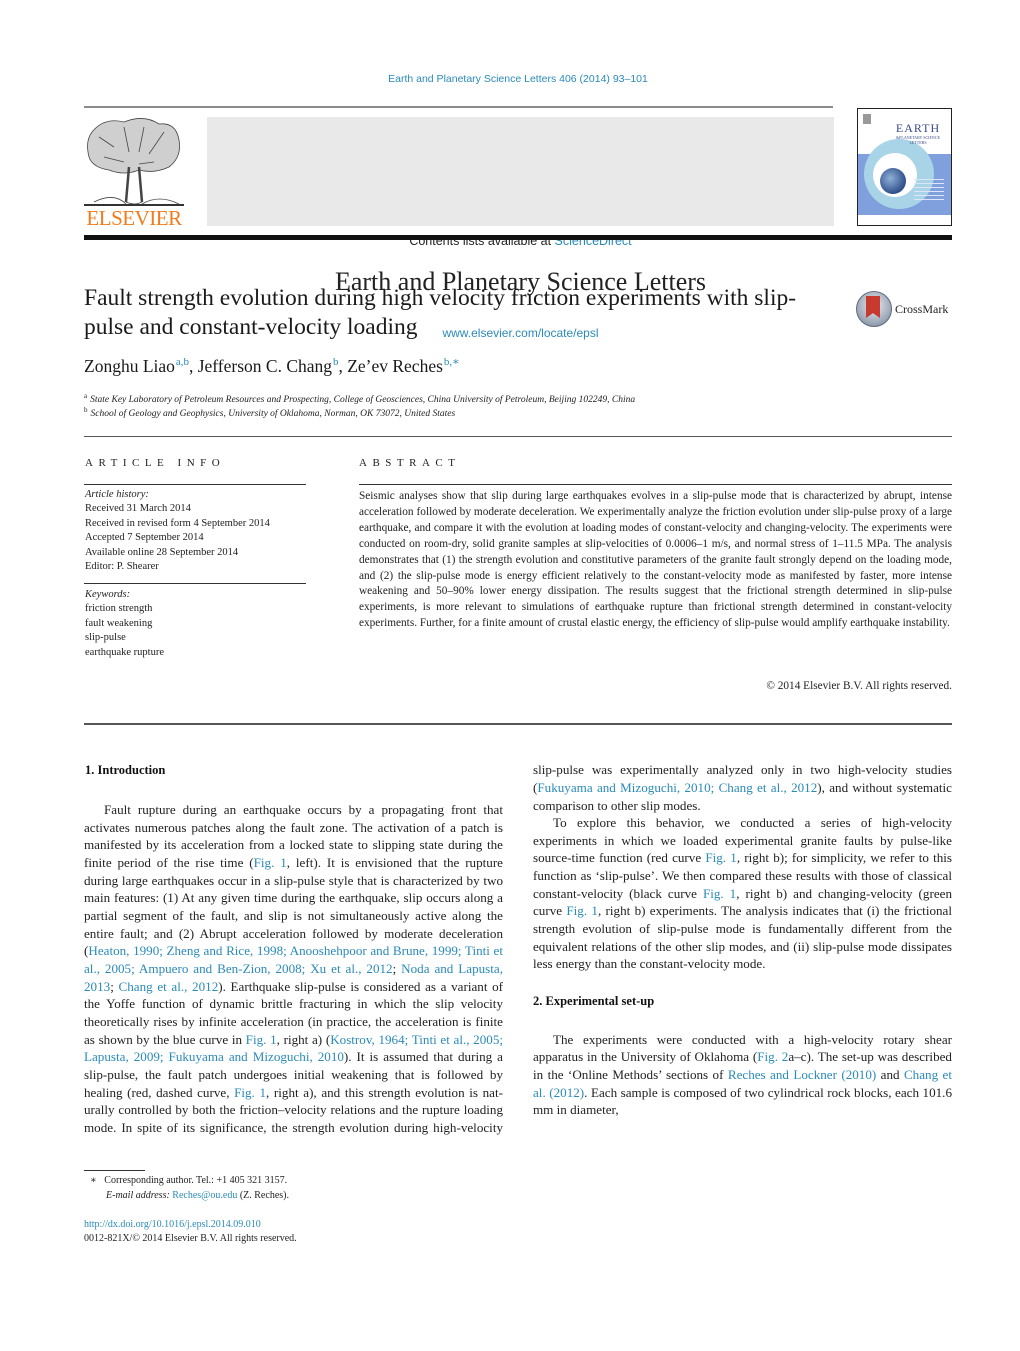  What do you see at coordinates (893, 181) in the screenshot?
I see `globe-icon` at bounding box center [893, 181].